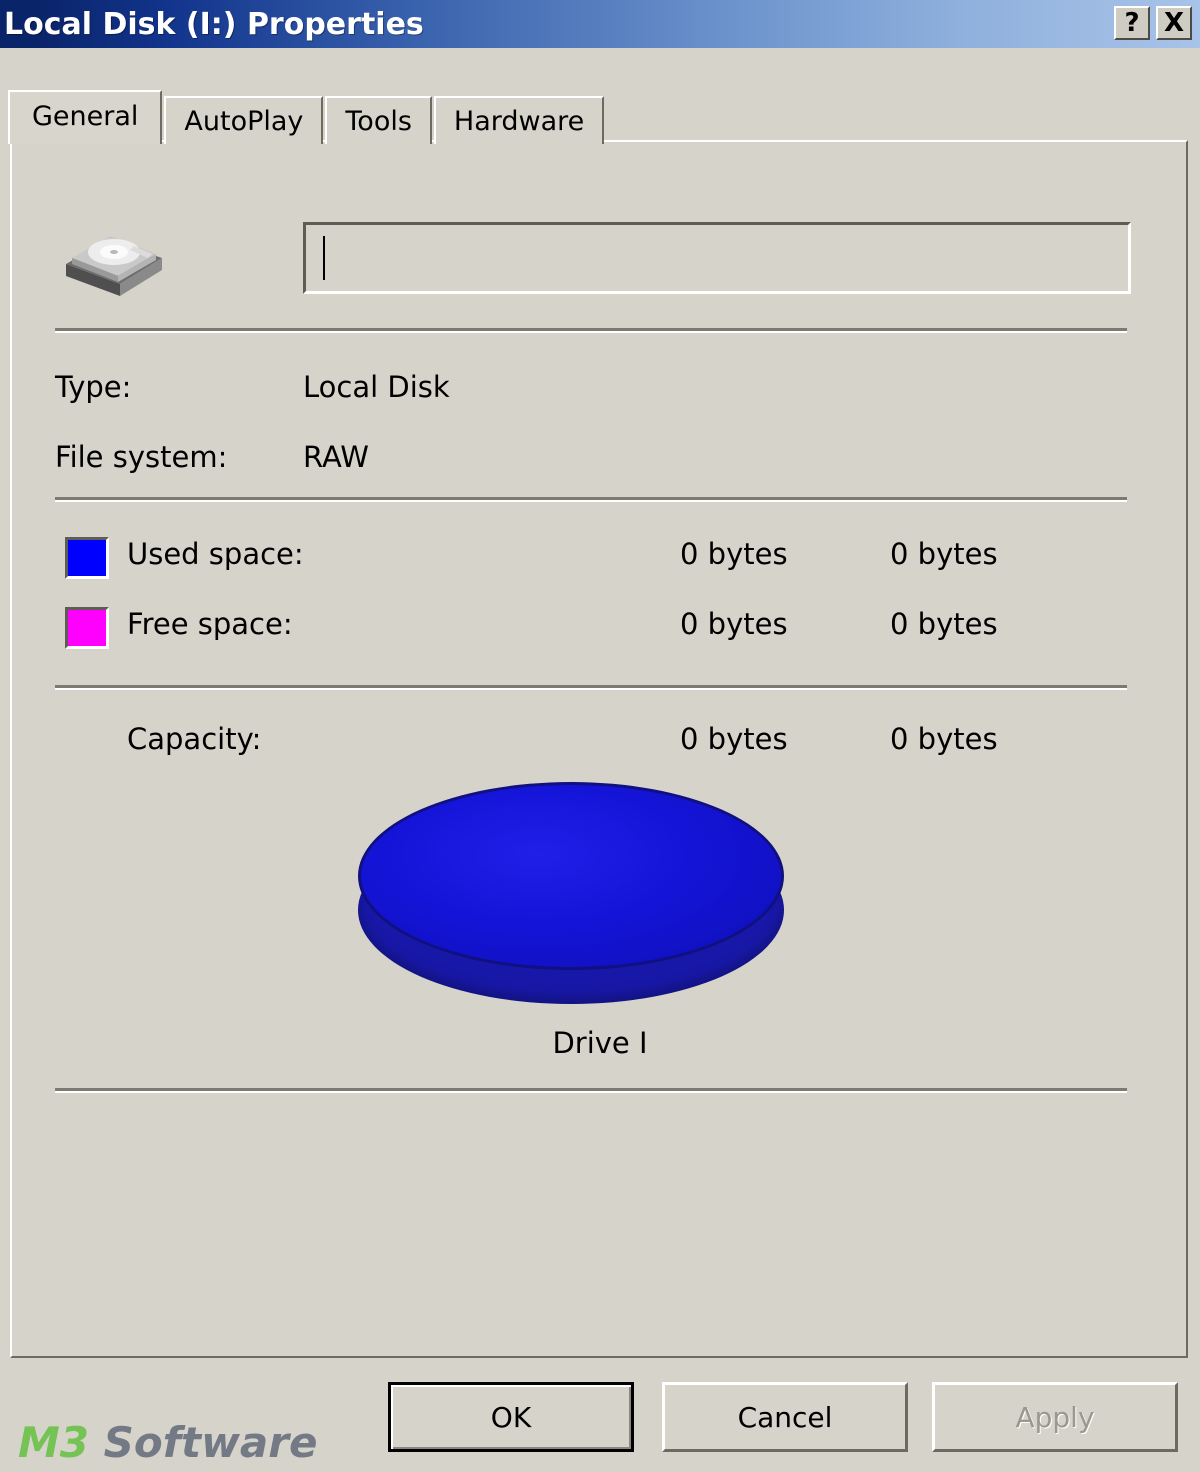 This screenshot has height=1472, width=1200. I want to click on row-capacity: Capacity: 0 bytes 0 bytes, so click(591, 747).